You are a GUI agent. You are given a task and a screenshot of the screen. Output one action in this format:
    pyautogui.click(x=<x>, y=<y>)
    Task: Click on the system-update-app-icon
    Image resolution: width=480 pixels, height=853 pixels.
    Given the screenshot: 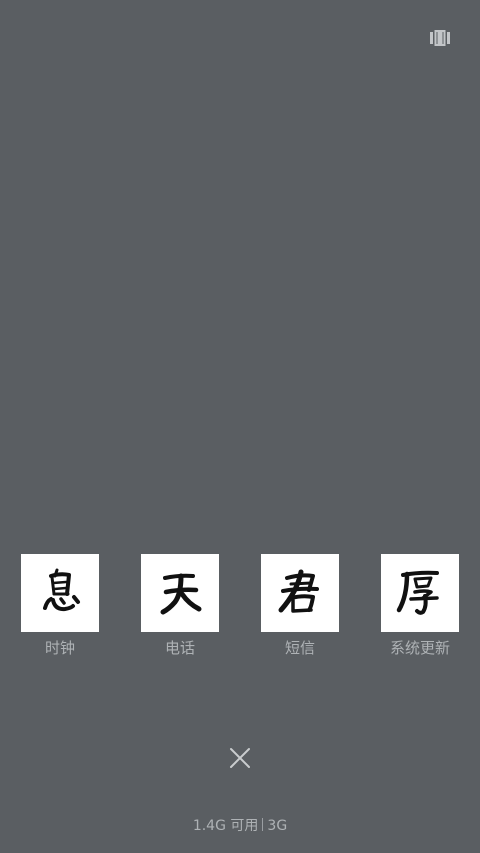 What is the action you would take?
    pyautogui.click(x=420, y=593)
    